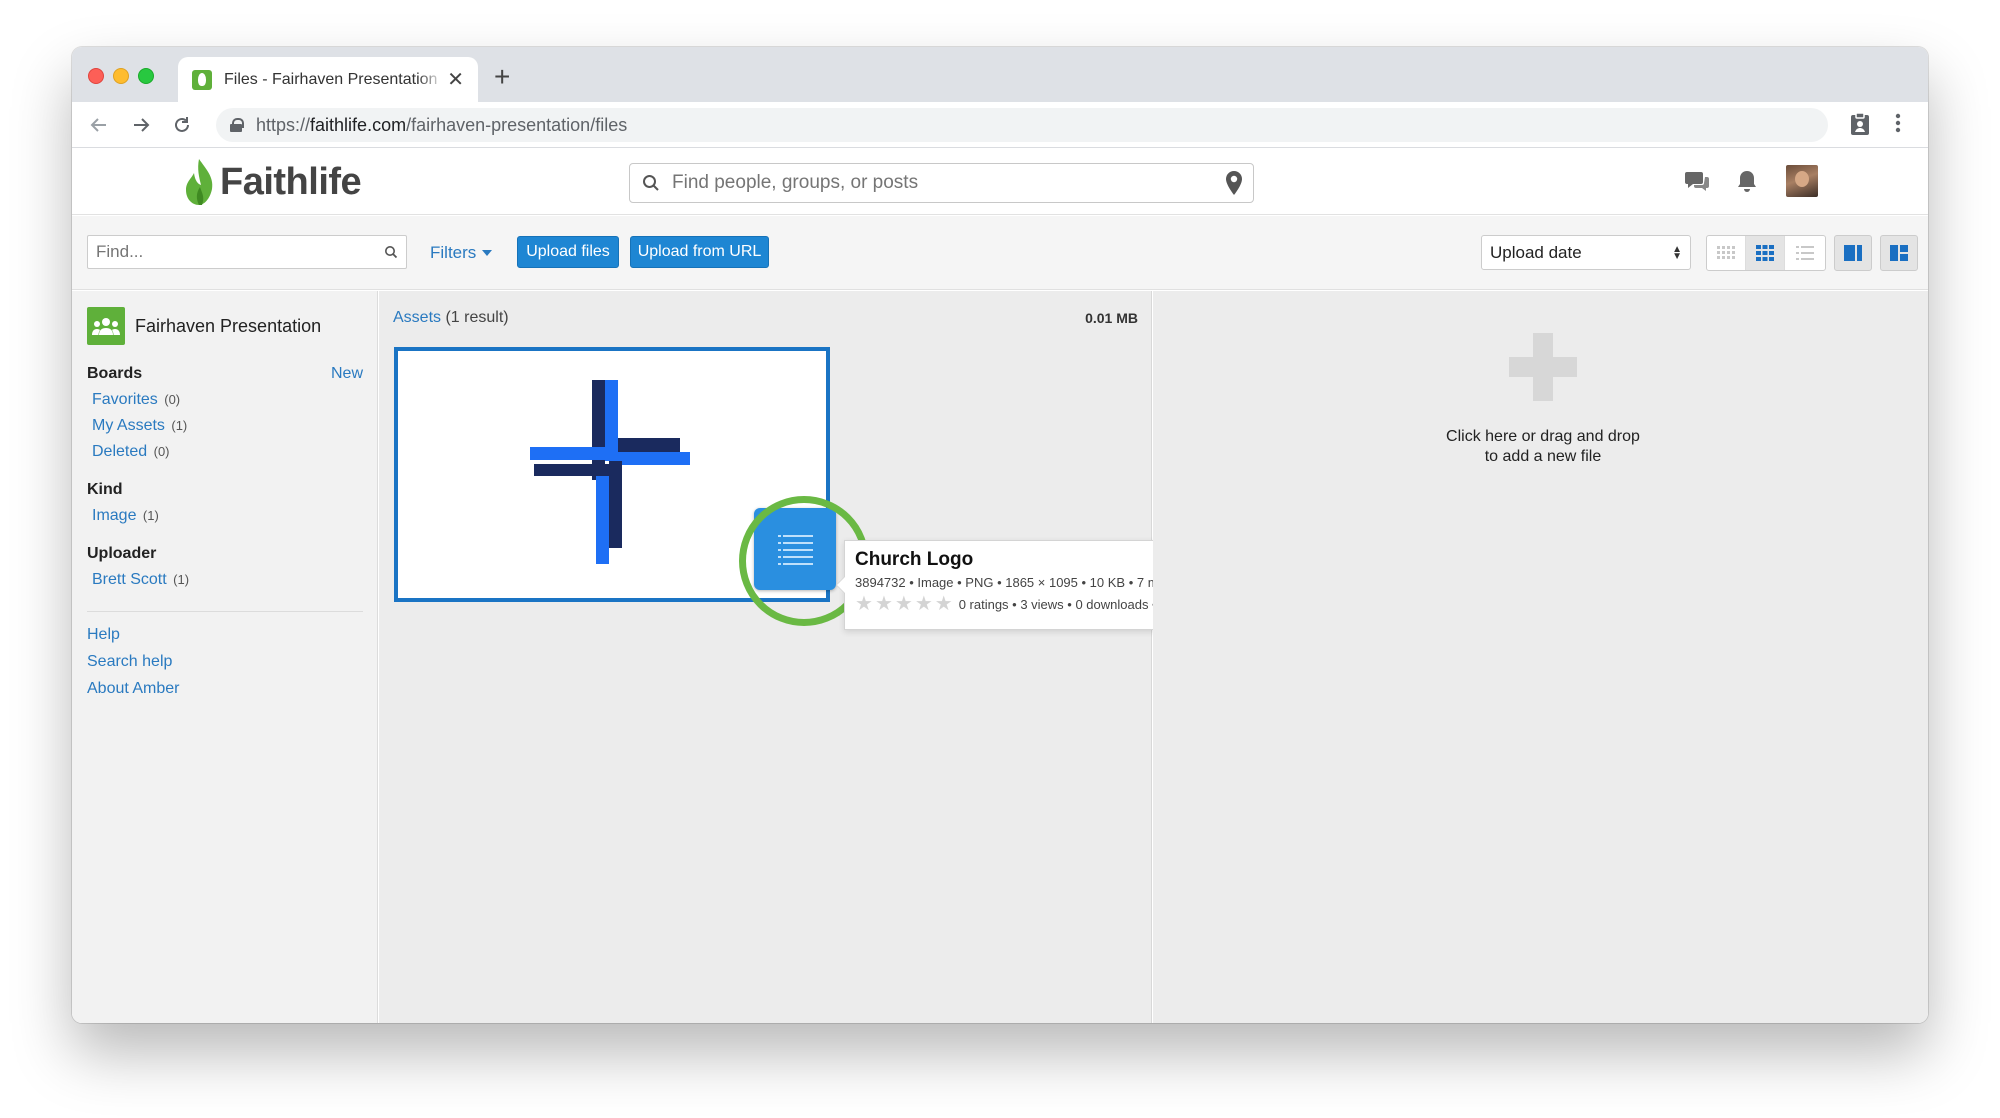 The height and width of the screenshot is (1118, 2000). I want to click on lock-icon, so click(237, 125).